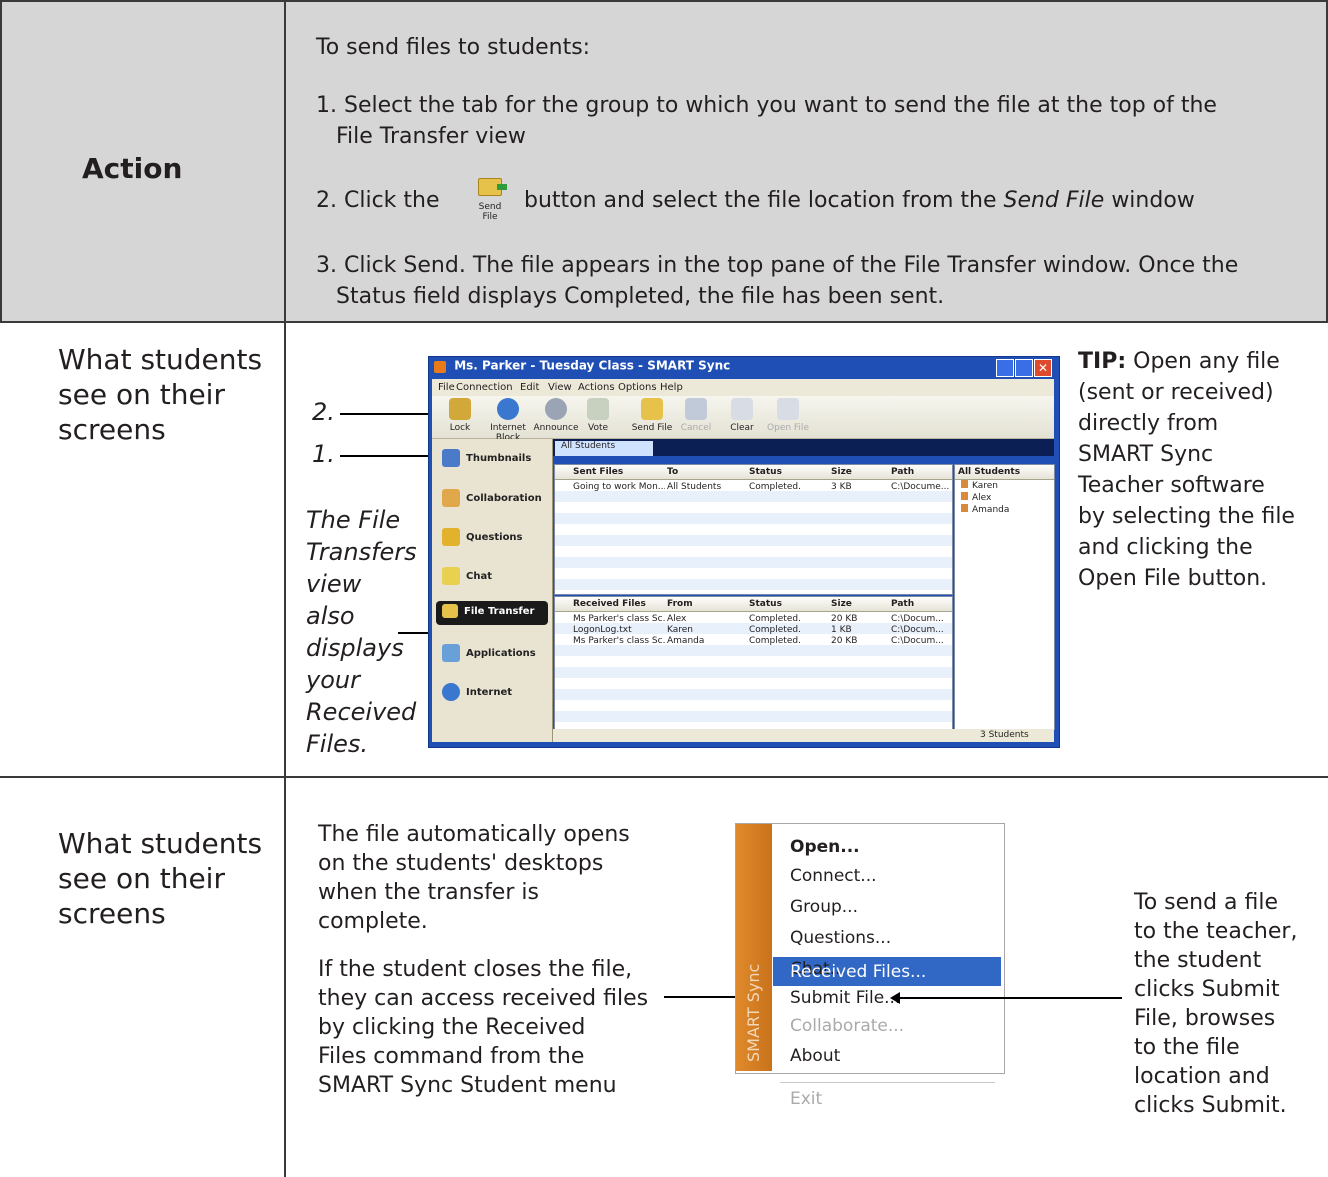  What do you see at coordinates (492, 498) in the screenshot?
I see `sidebar-item-collaboration: Collaboration` at bounding box center [492, 498].